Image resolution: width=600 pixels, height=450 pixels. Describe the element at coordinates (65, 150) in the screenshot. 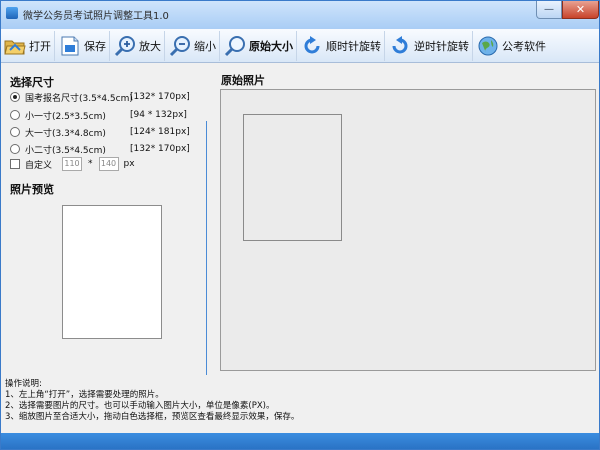

I see `size-option-label: 小二寸(3.5*4.5cm)` at that location.